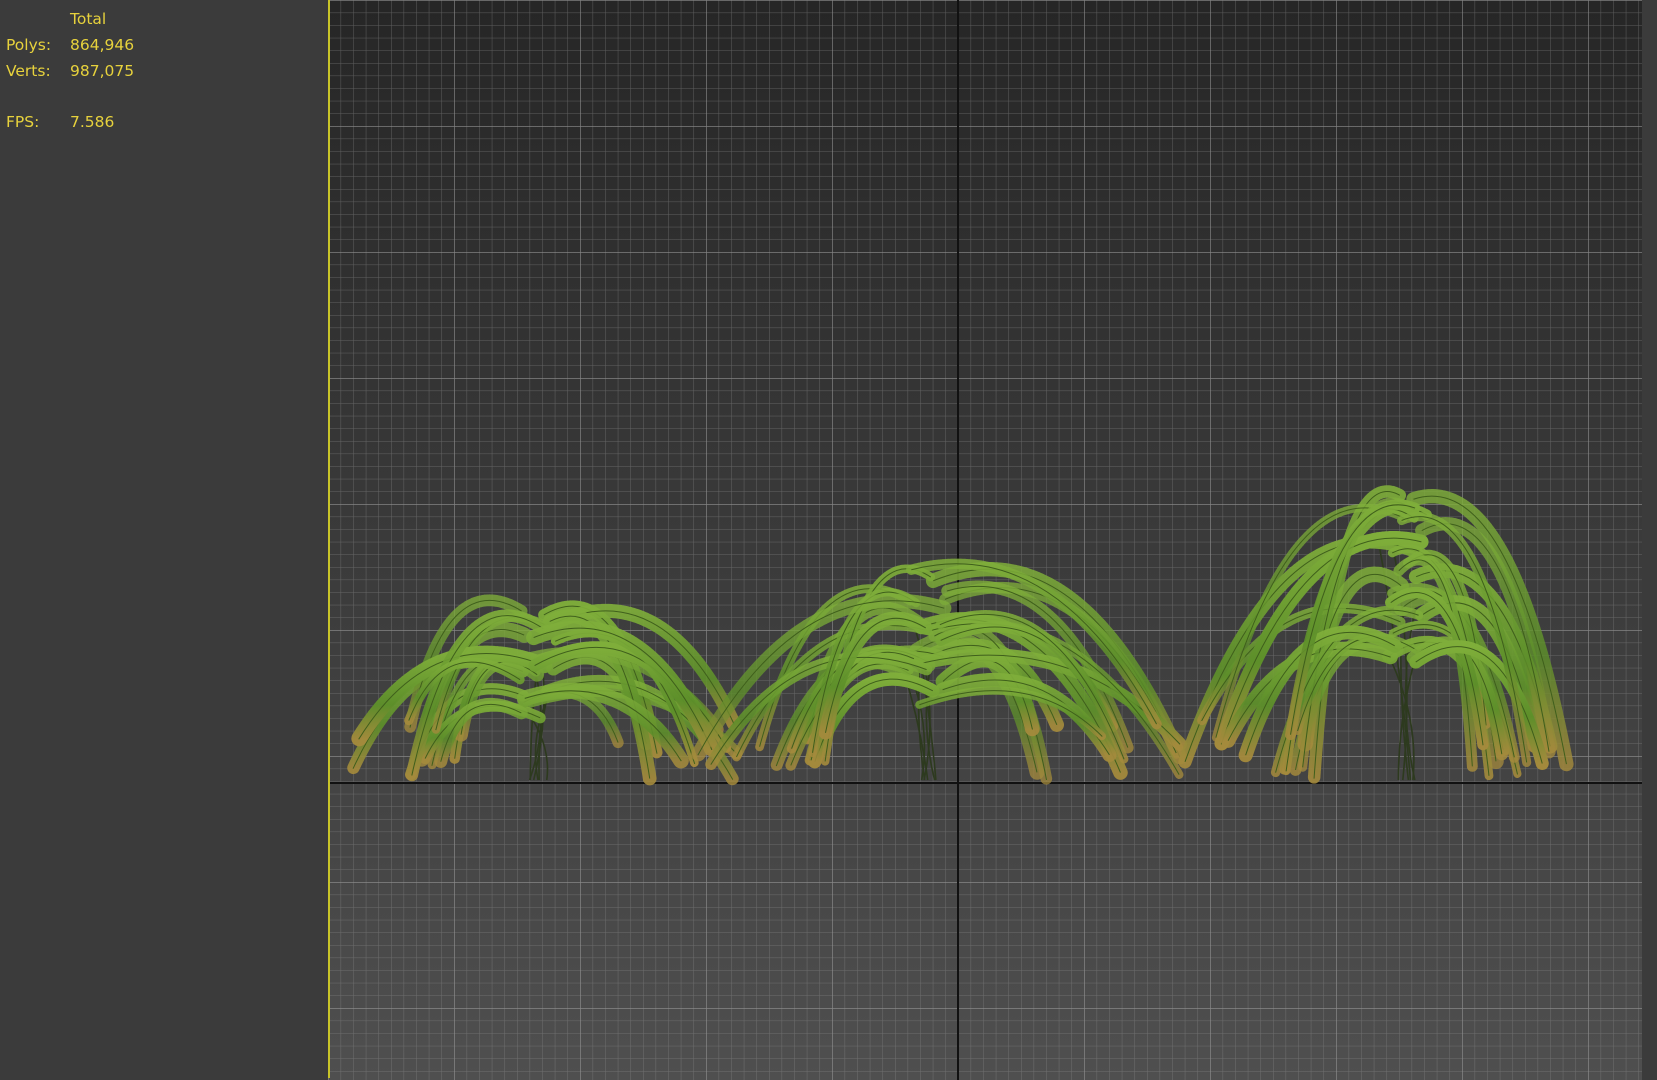 The image size is (1657, 1080). I want to click on polys-value: 864,946, so click(102, 45).